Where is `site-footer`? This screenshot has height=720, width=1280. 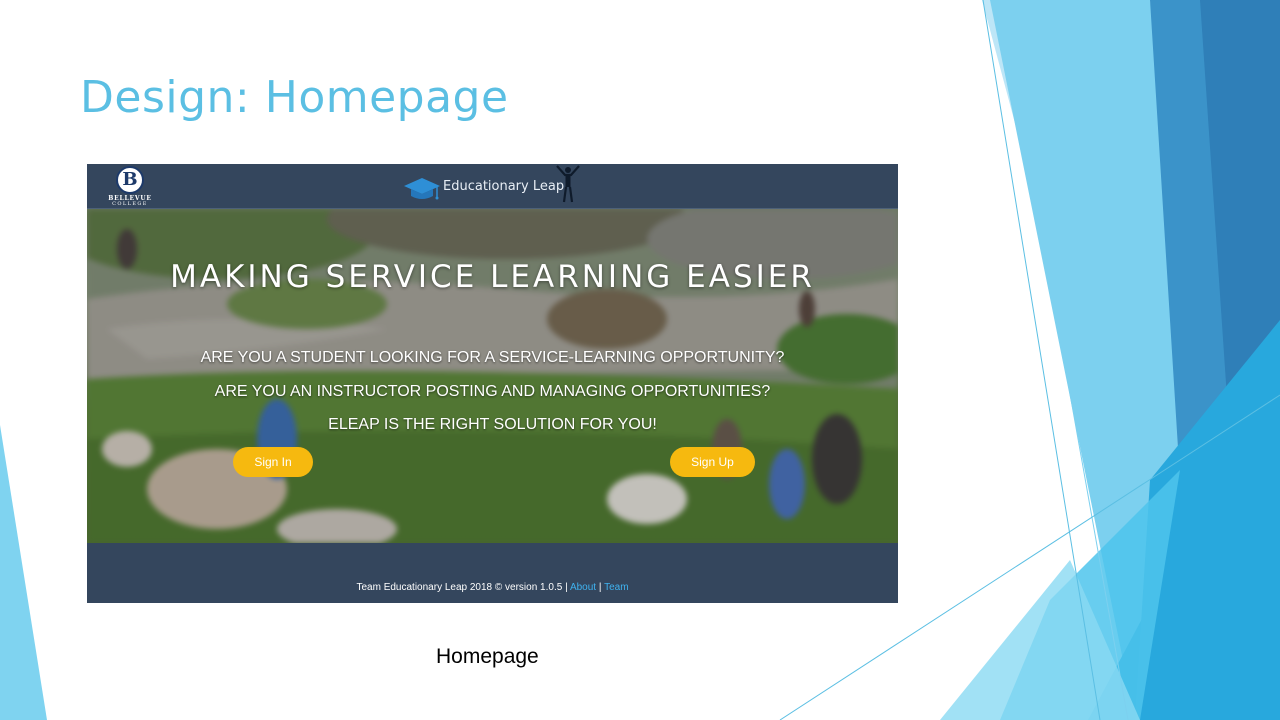
site-footer is located at coordinates (492, 573).